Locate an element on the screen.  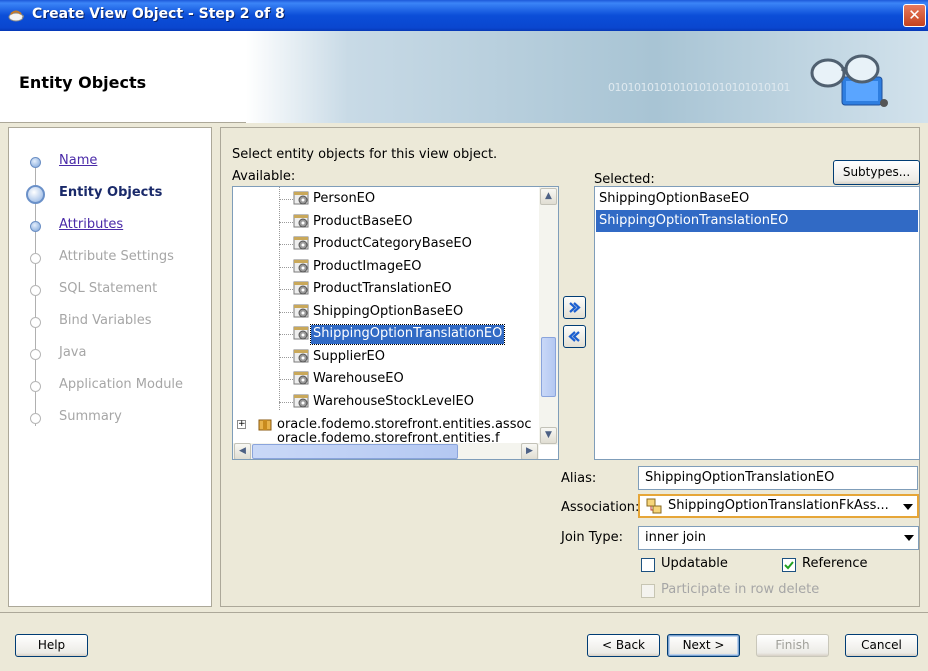
tree-horizontal-scrollbar: ◀ ▶ is located at coordinates (386, 451).